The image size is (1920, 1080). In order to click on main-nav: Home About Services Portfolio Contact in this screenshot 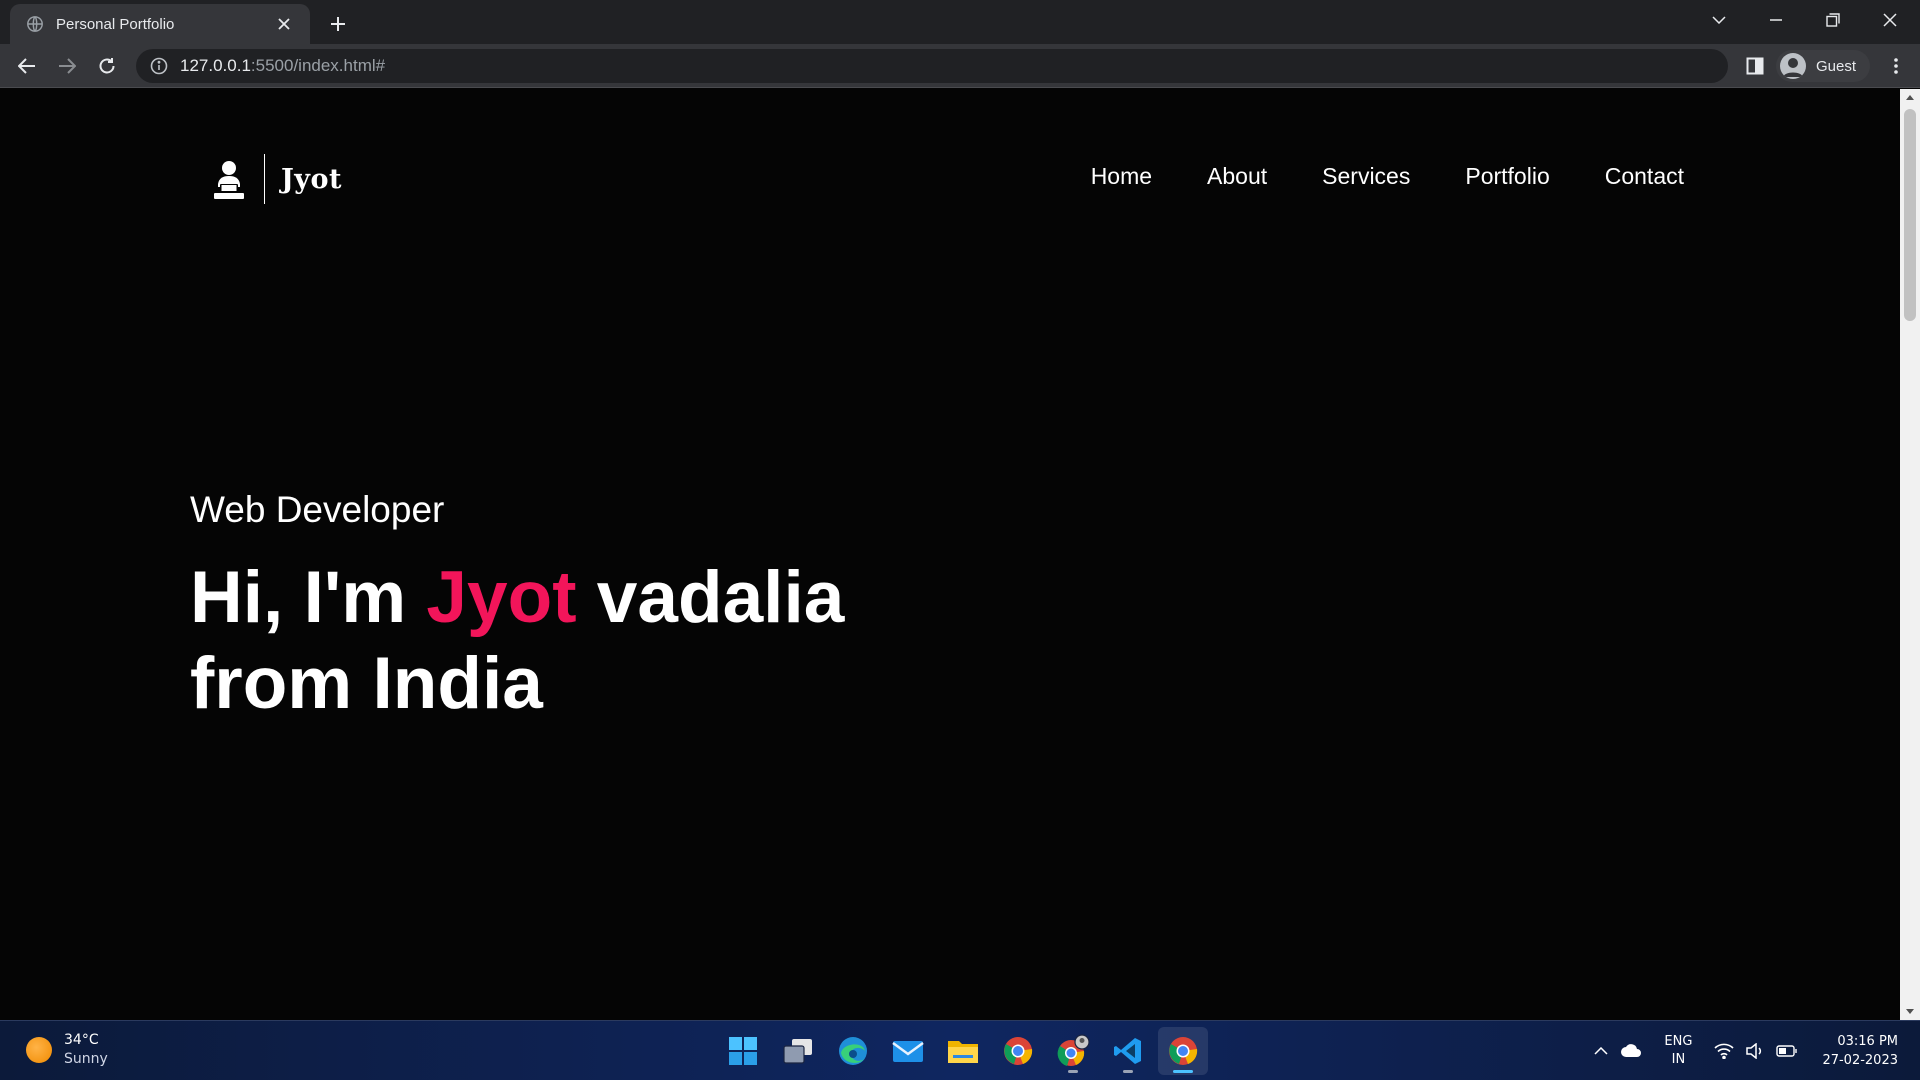, I will do `click(1360, 176)`.